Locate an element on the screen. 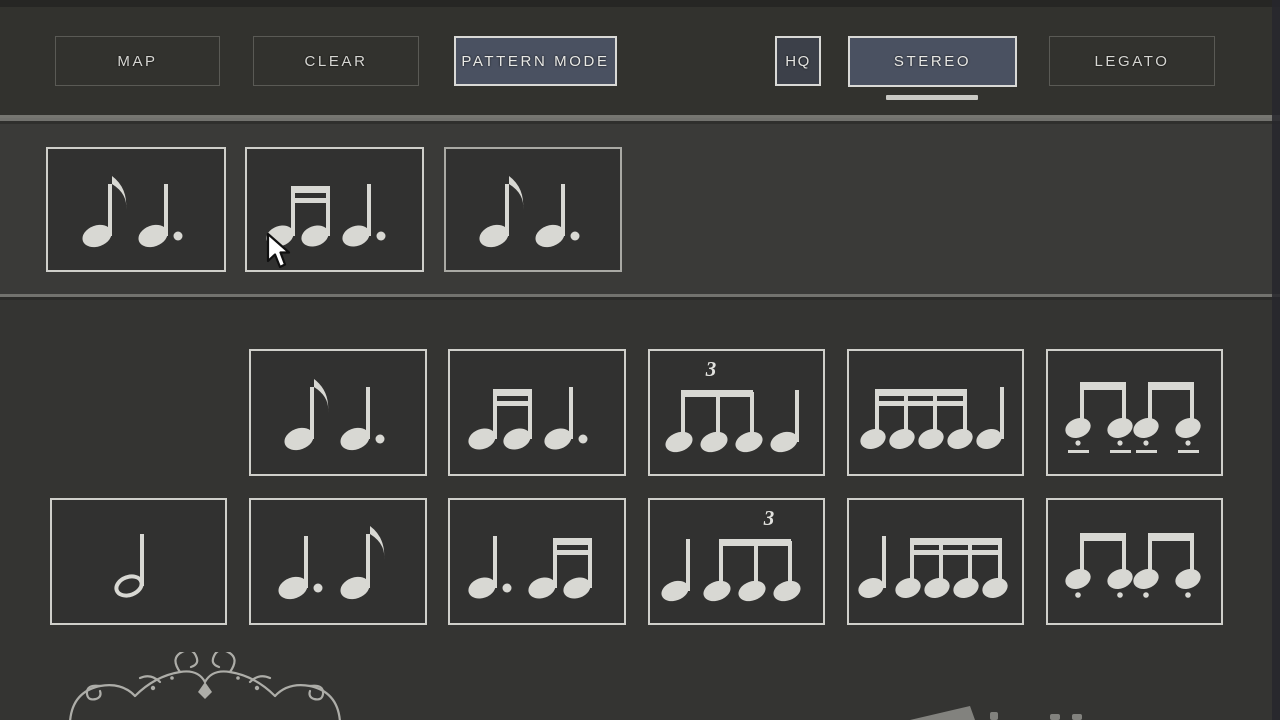  pattern-triplet-quarter: 3 is located at coordinates (736, 412).